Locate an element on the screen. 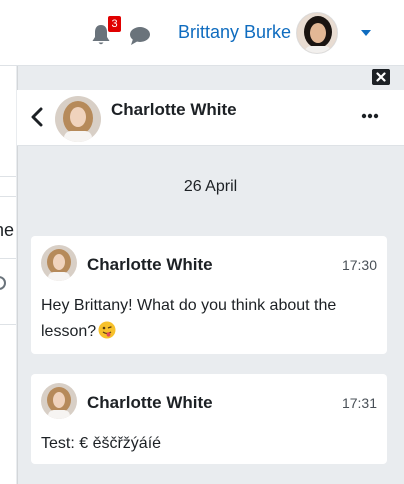 Image resolution: width=404 pixels, height=484 pixels. chevron-down-icon is located at coordinates (366, 33).